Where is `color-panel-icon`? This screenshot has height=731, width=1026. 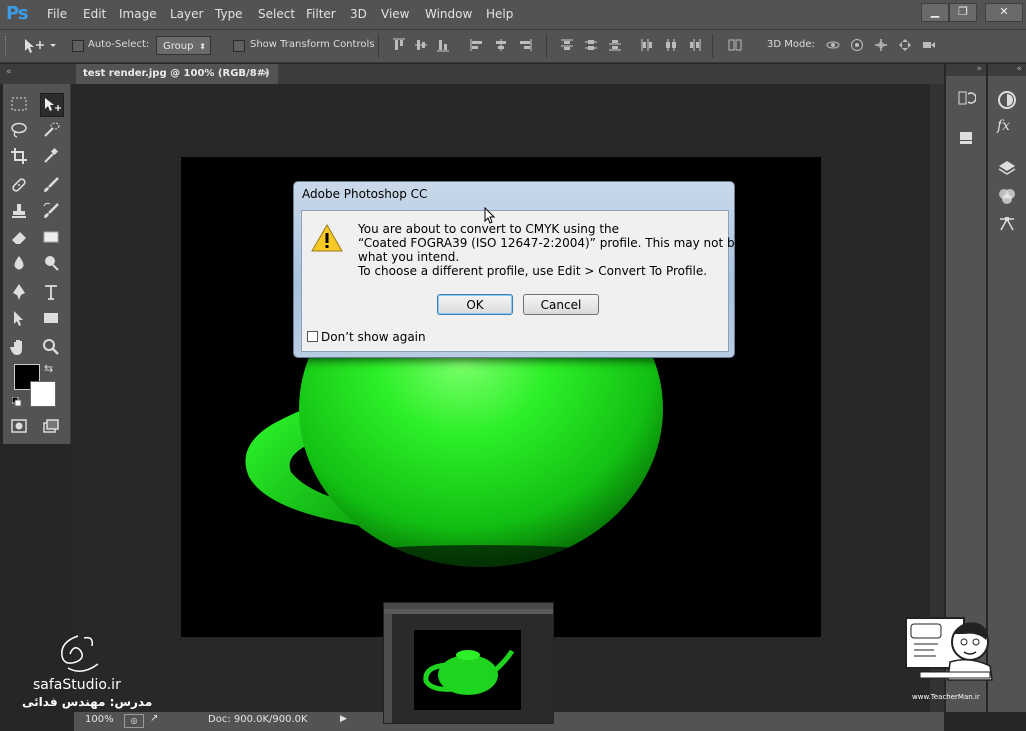 color-panel-icon is located at coordinates (1007, 100).